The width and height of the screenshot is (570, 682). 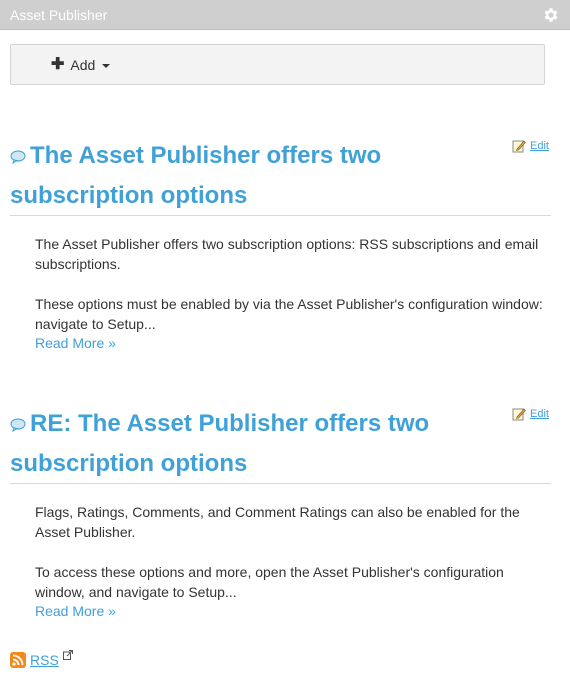 I want to click on portlet-title: Asset Publisher, so click(x=59, y=15).